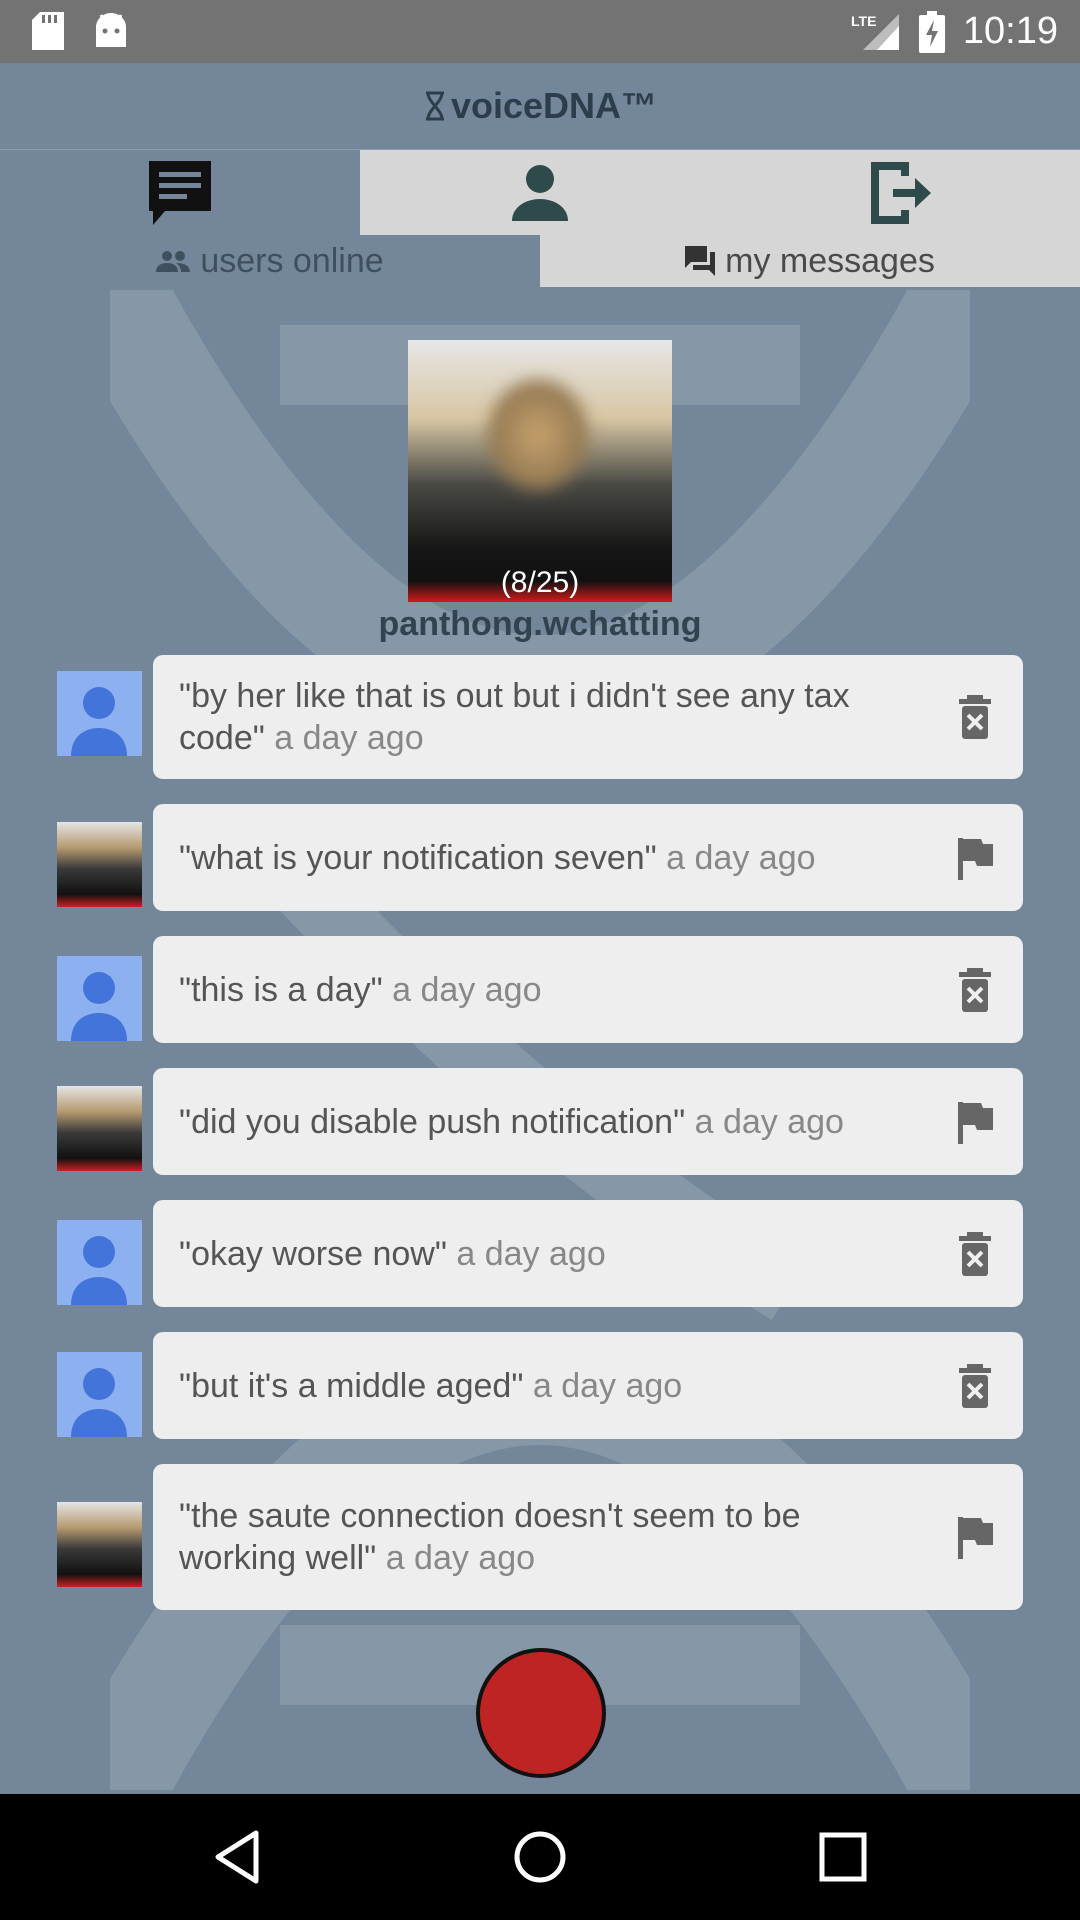 This screenshot has height=1920, width=1080. I want to click on message-count: (8/25), so click(540, 582).